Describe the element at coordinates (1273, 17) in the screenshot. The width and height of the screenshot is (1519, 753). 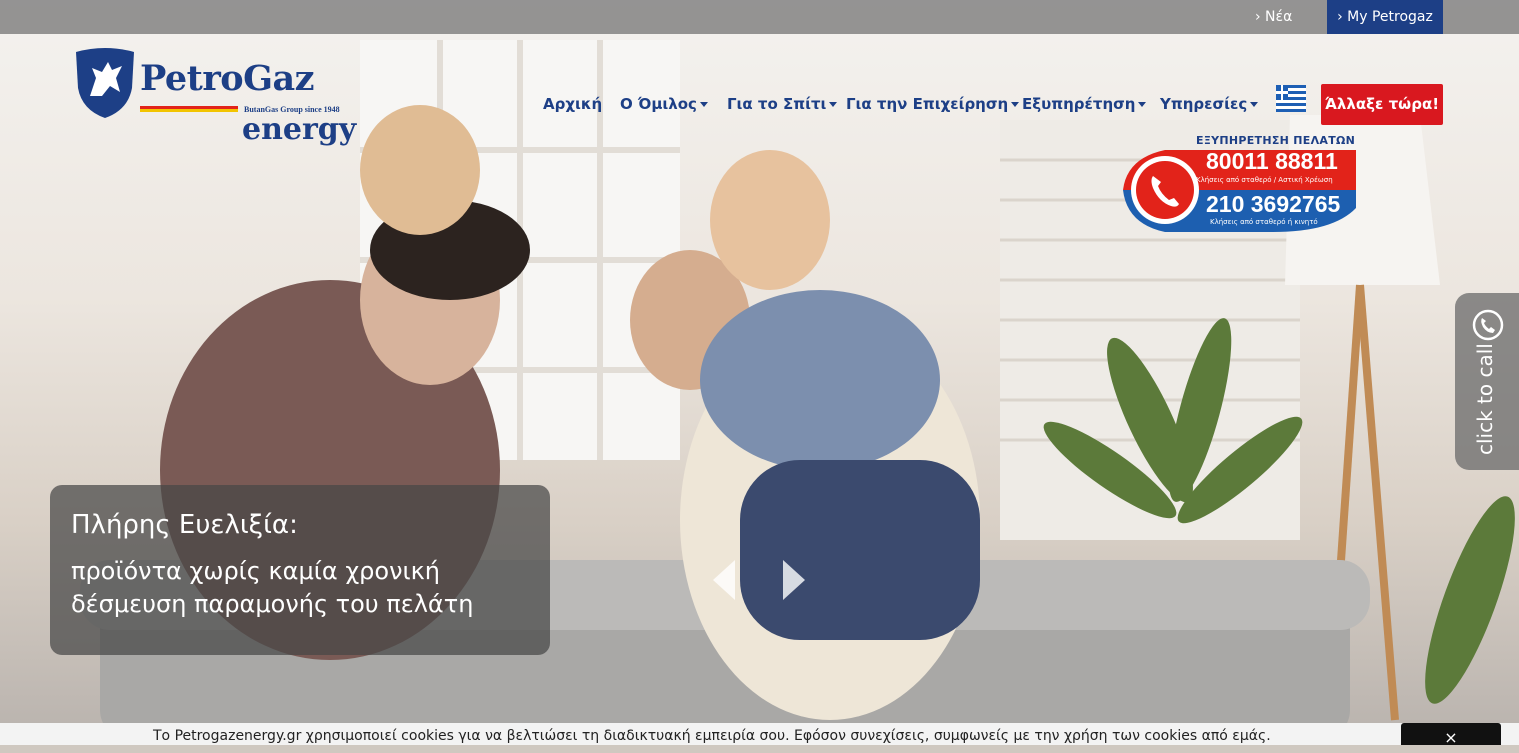
I see `news-link: › Νέα` at that location.